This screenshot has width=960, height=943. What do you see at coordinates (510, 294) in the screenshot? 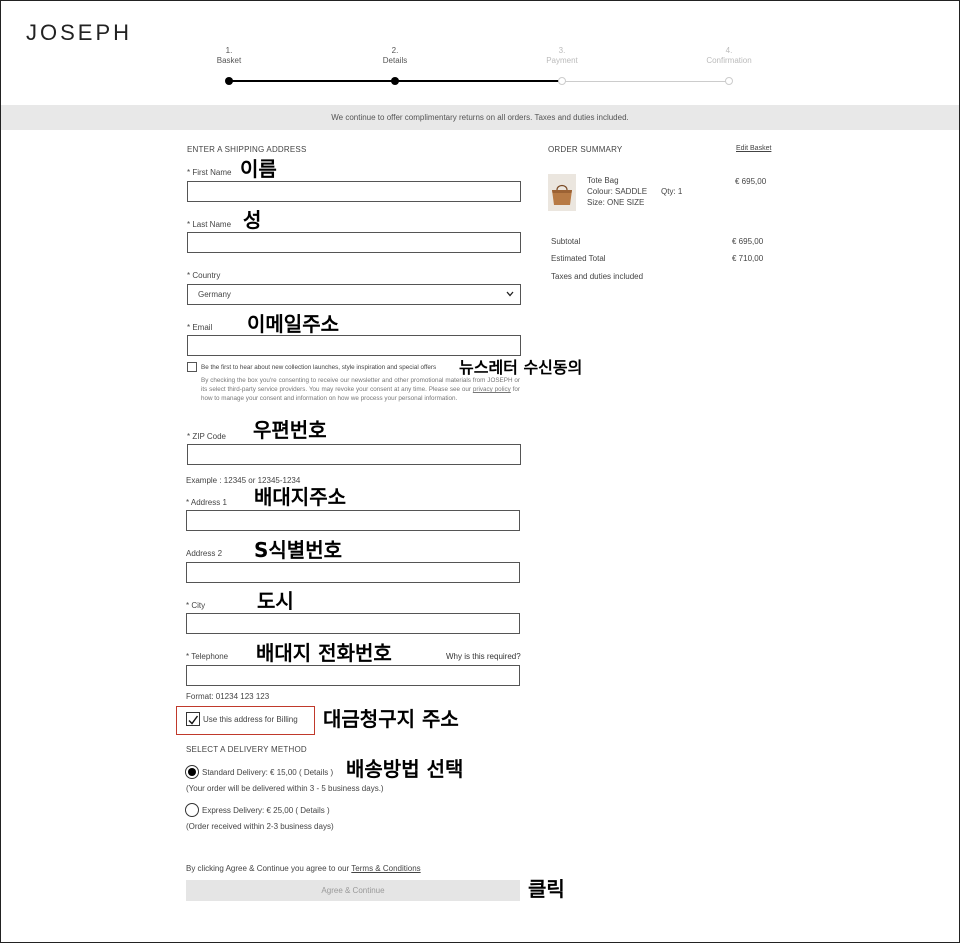
I see `chevron-down-icon` at bounding box center [510, 294].